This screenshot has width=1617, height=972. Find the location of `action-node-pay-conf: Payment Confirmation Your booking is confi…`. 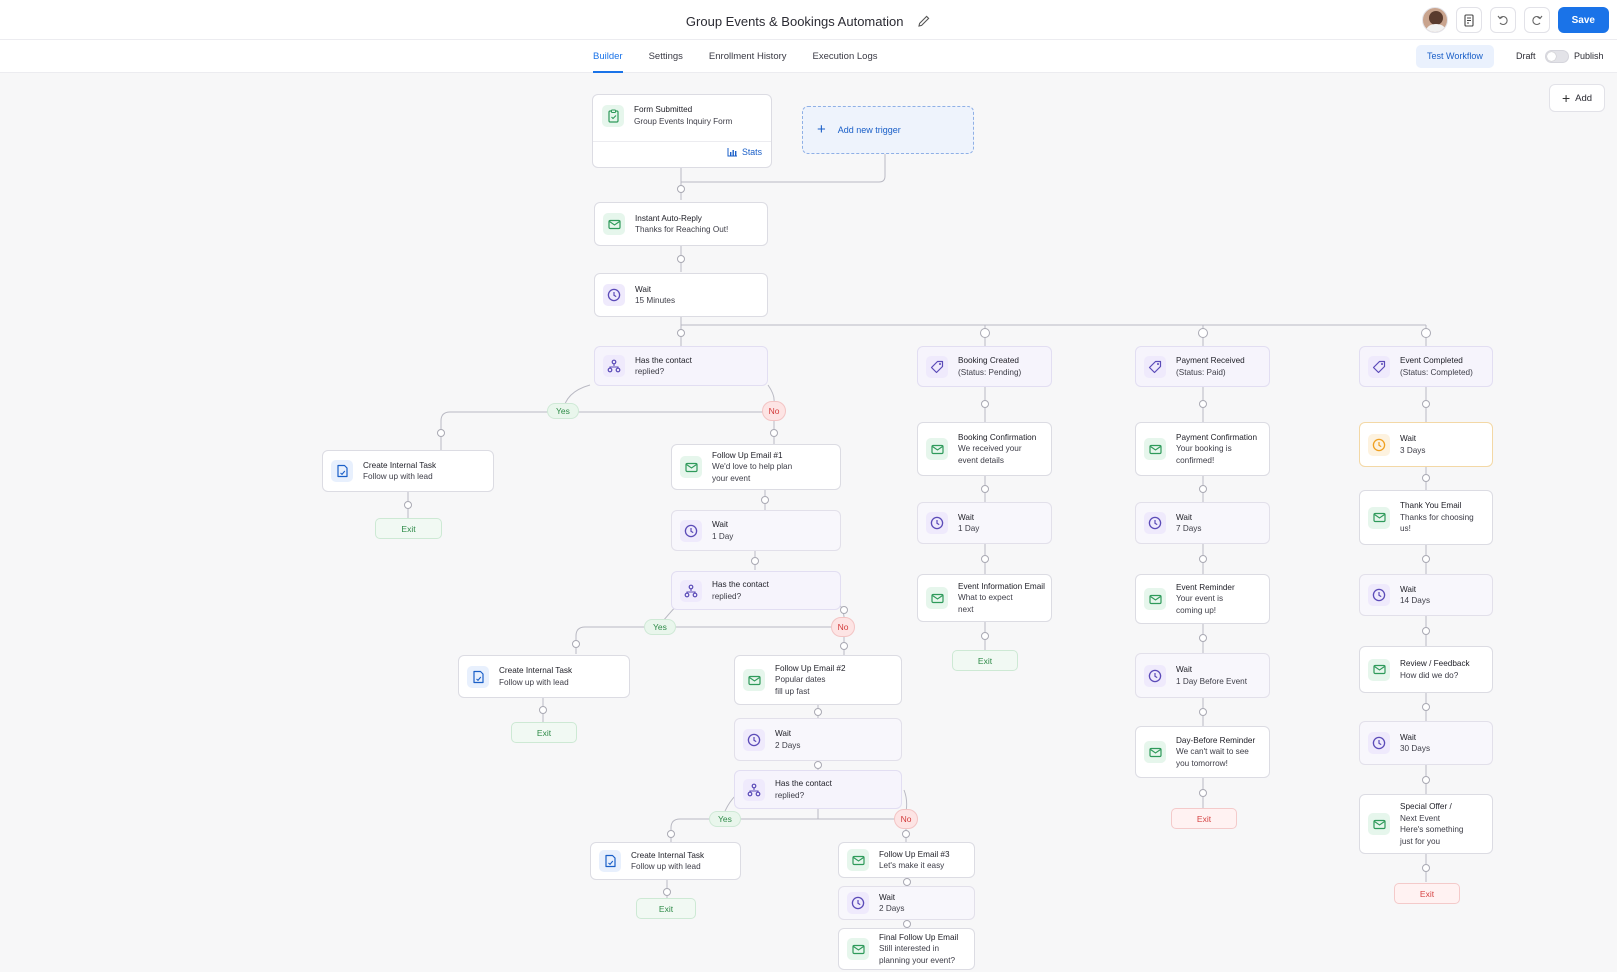

action-node-pay-conf: Payment Confirmation Your booking is confi… is located at coordinates (1202, 449).